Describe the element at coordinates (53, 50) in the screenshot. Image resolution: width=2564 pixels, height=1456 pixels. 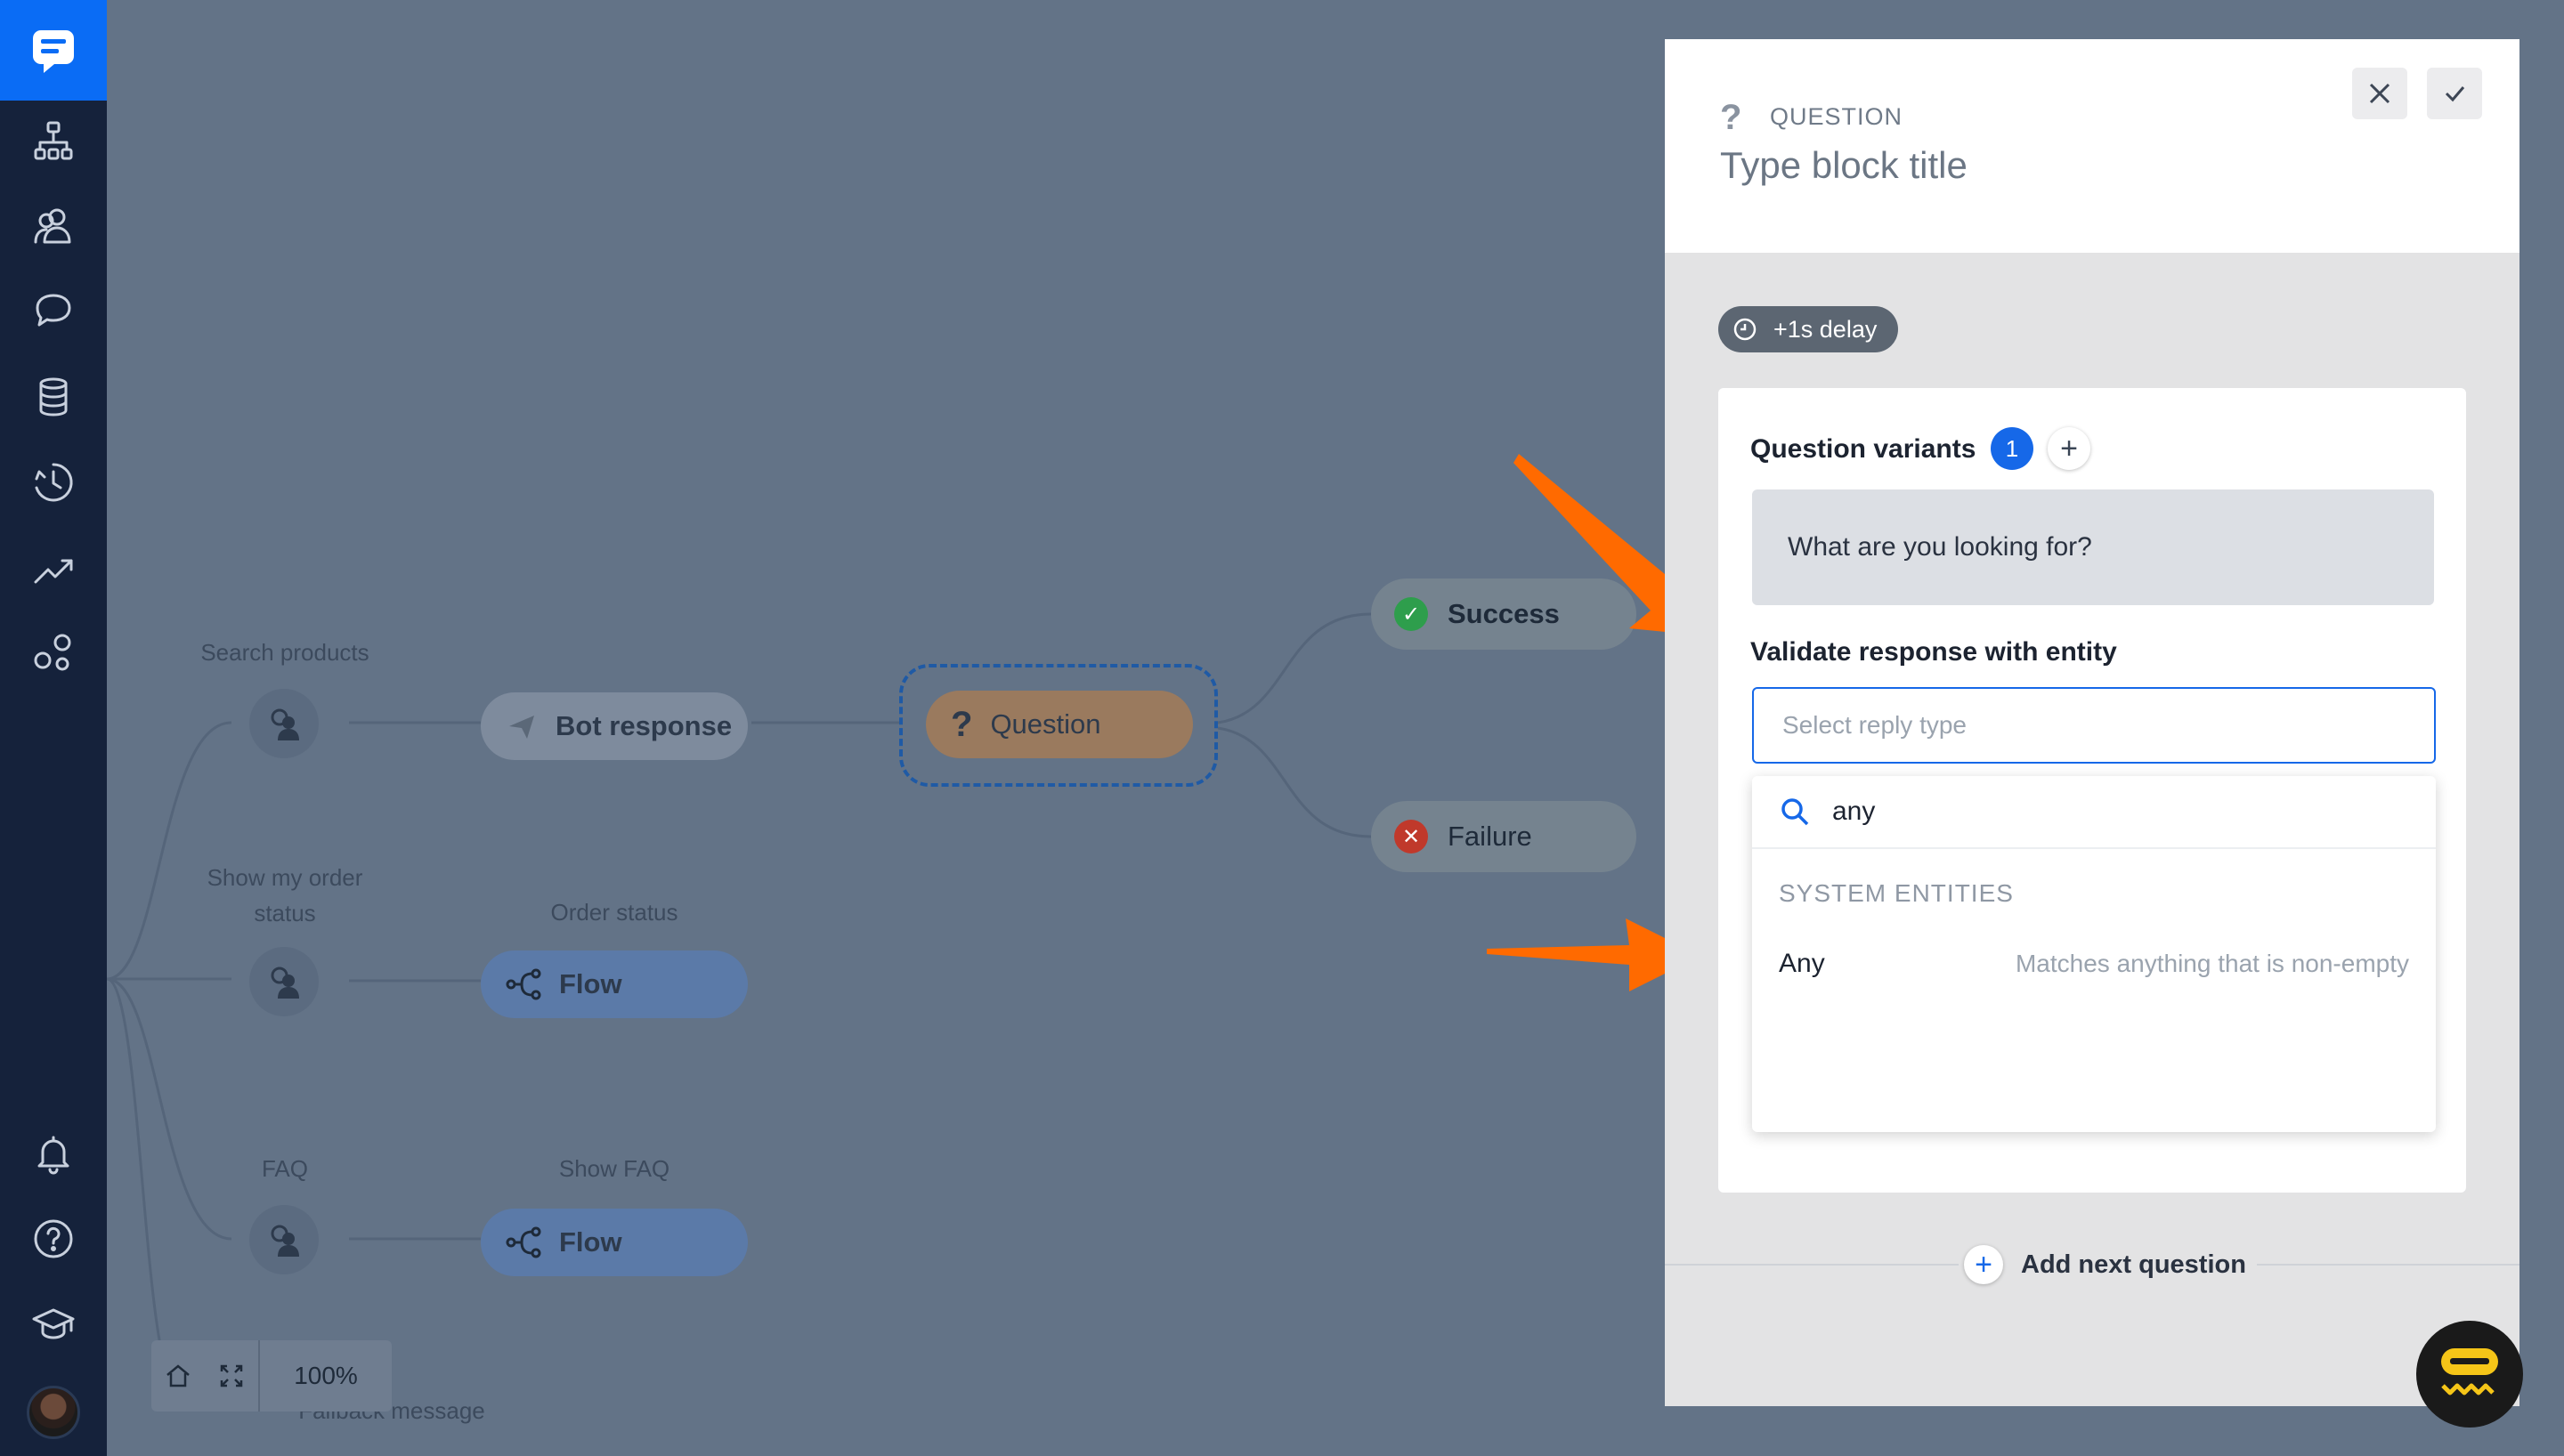
I see `chat-logo-icon` at that location.